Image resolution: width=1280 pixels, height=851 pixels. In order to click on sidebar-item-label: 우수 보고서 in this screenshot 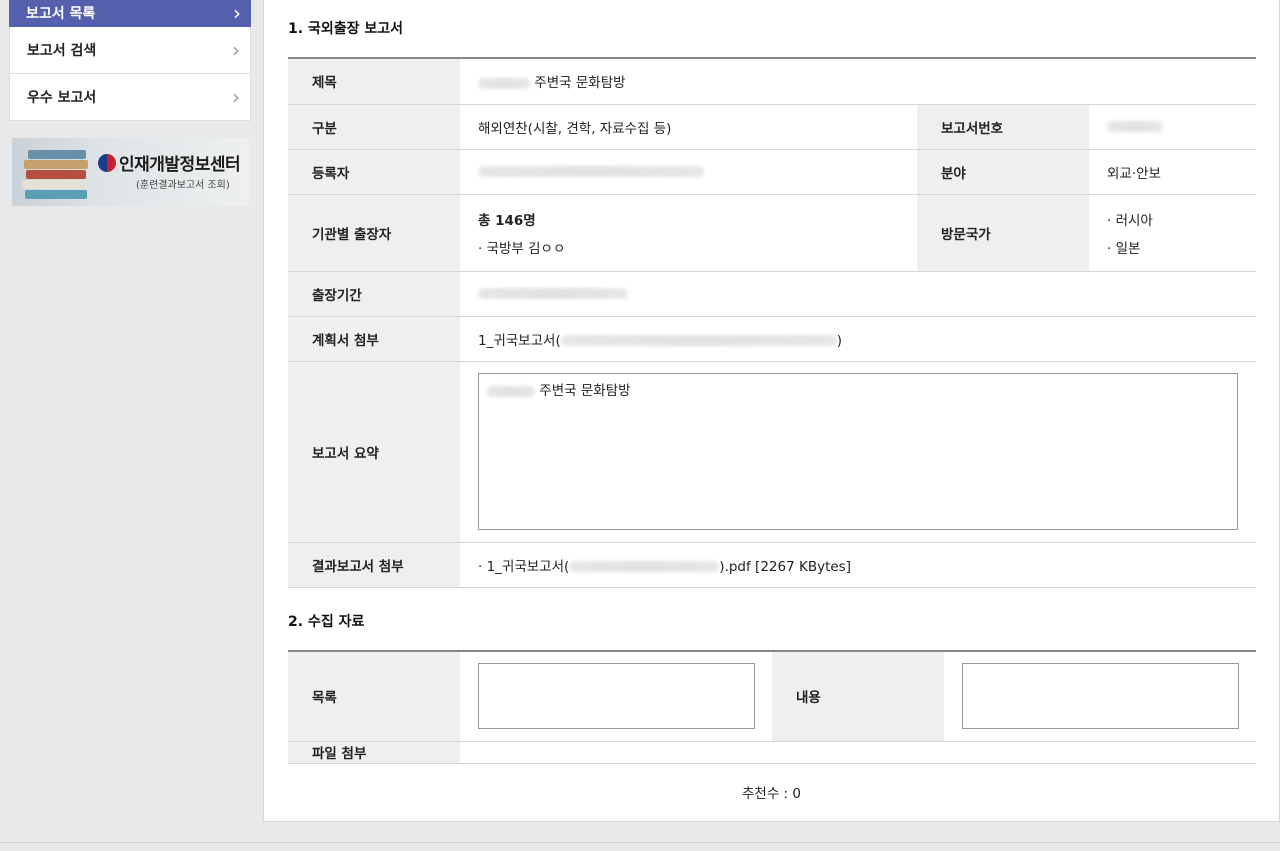, I will do `click(62, 98)`.